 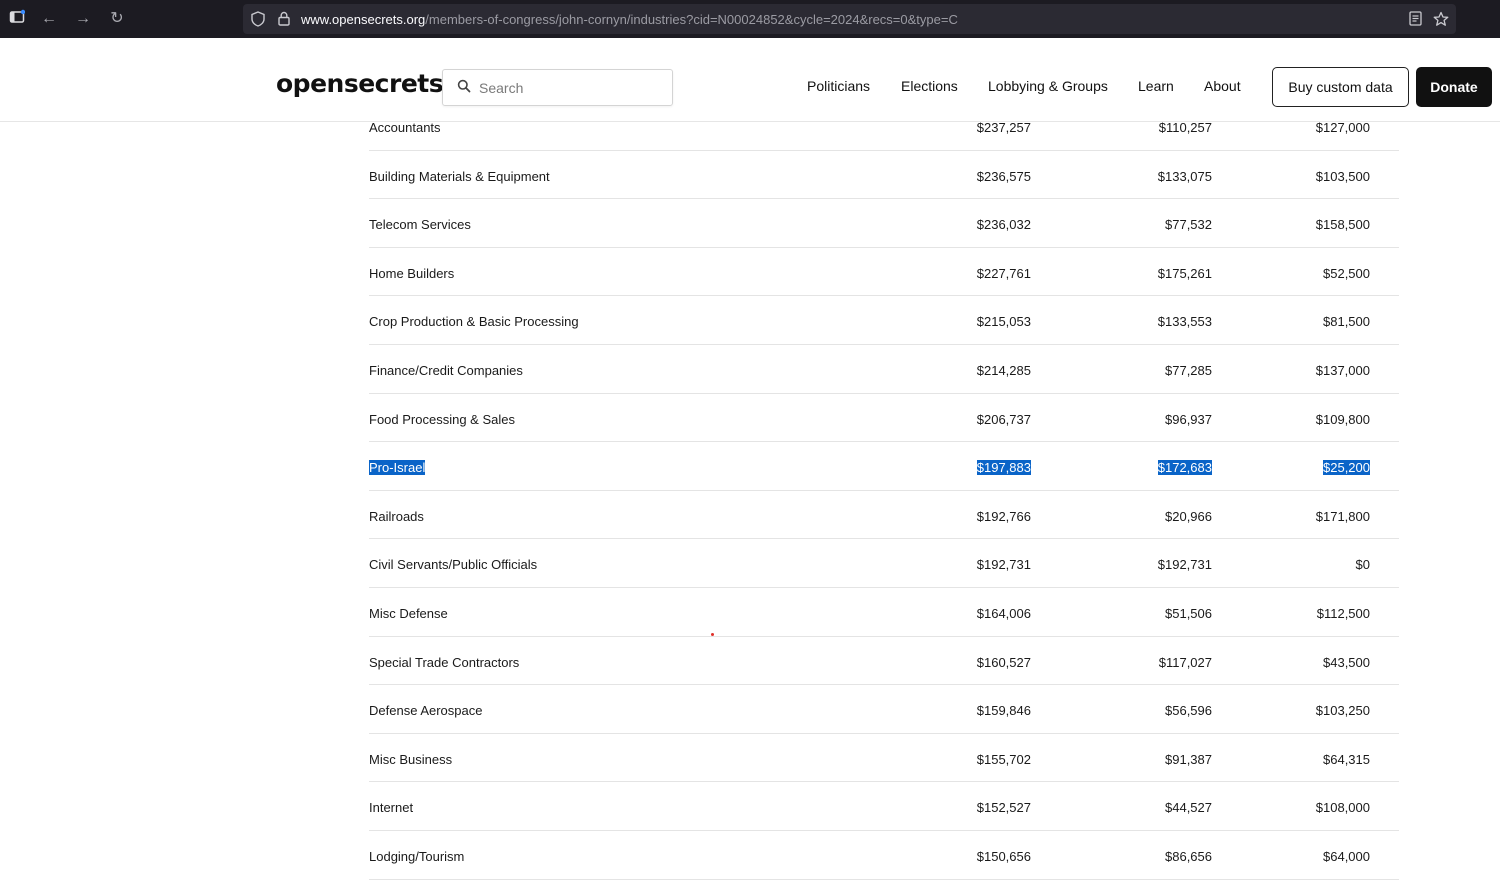 I want to click on individuals-cell-text: $86,656, so click(x=1188, y=856).